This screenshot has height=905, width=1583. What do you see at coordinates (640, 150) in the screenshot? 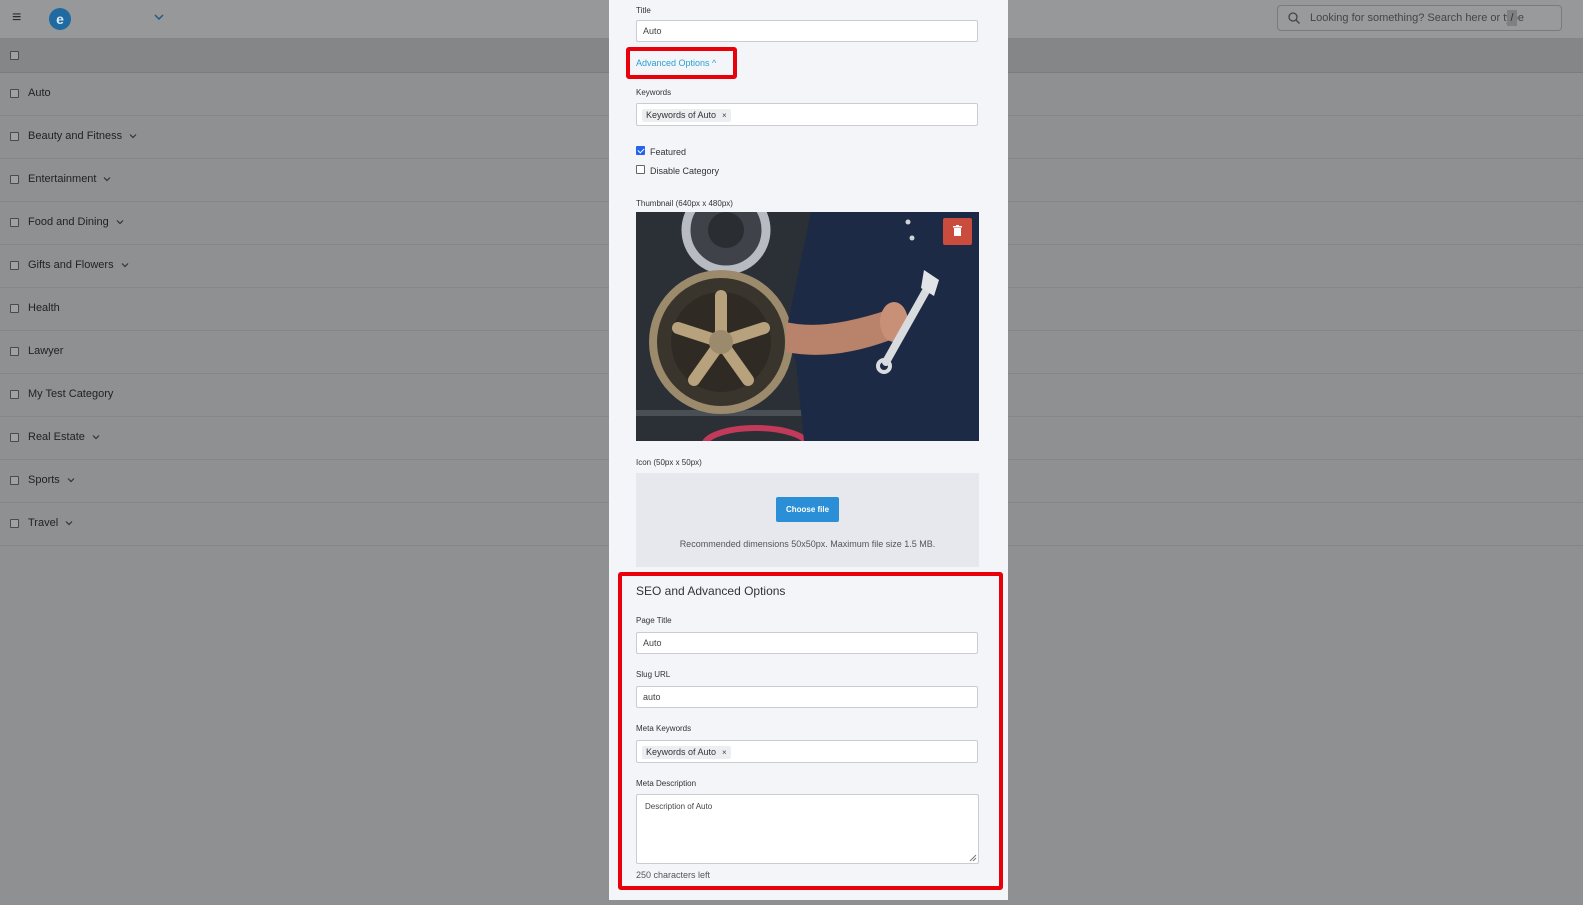
I see `featured-checkbox` at bounding box center [640, 150].